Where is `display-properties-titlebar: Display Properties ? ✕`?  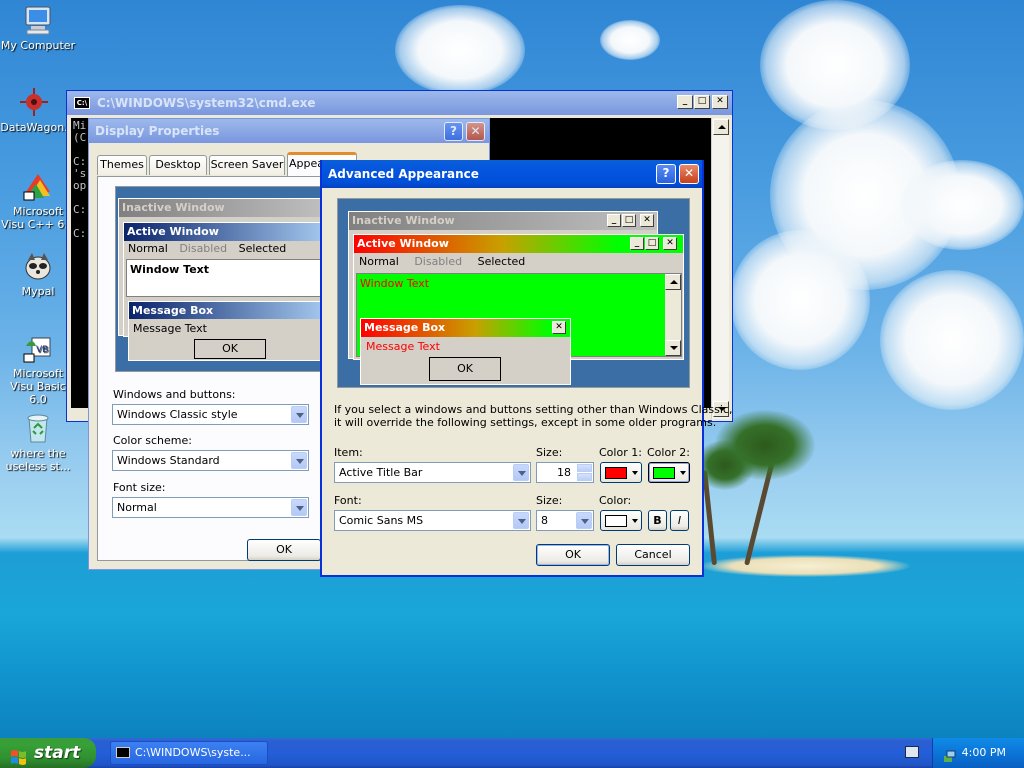 display-properties-titlebar: Display Properties ? ✕ is located at coordinates (289, 131).